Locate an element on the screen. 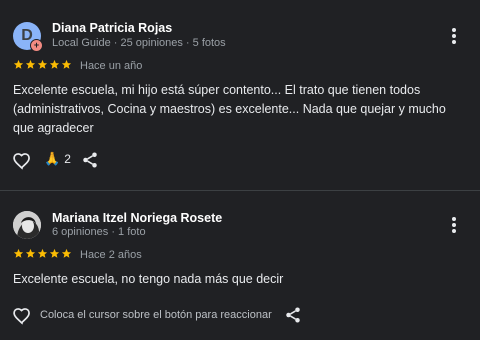 The height and width of the screenshot is (340, 480). reviewer-name: Mariana Itzel Noriega Rosete is located at coordinates (137, 218).